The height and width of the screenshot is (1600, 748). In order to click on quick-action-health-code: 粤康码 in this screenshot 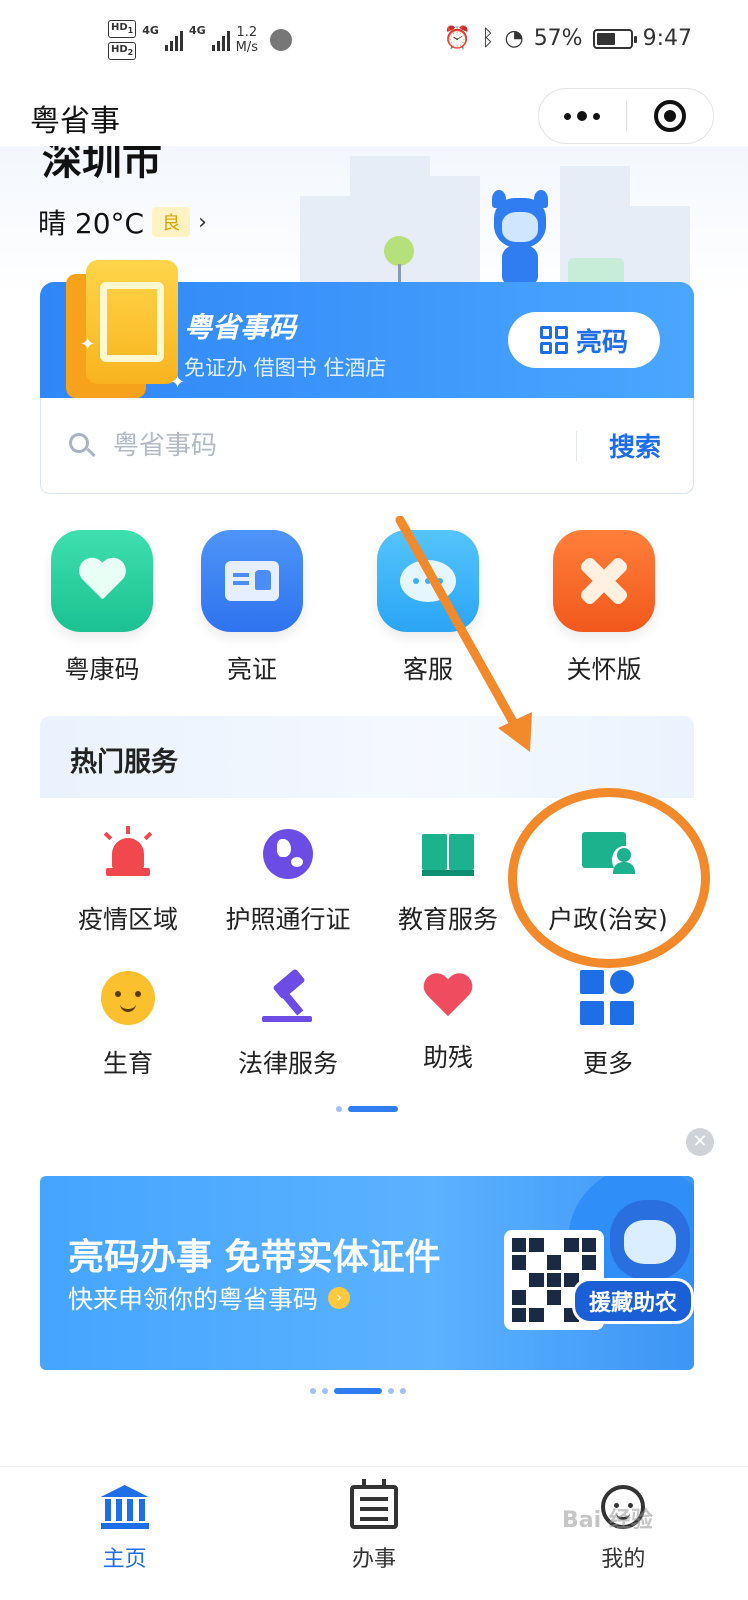, I will do `click(102, 608)`.